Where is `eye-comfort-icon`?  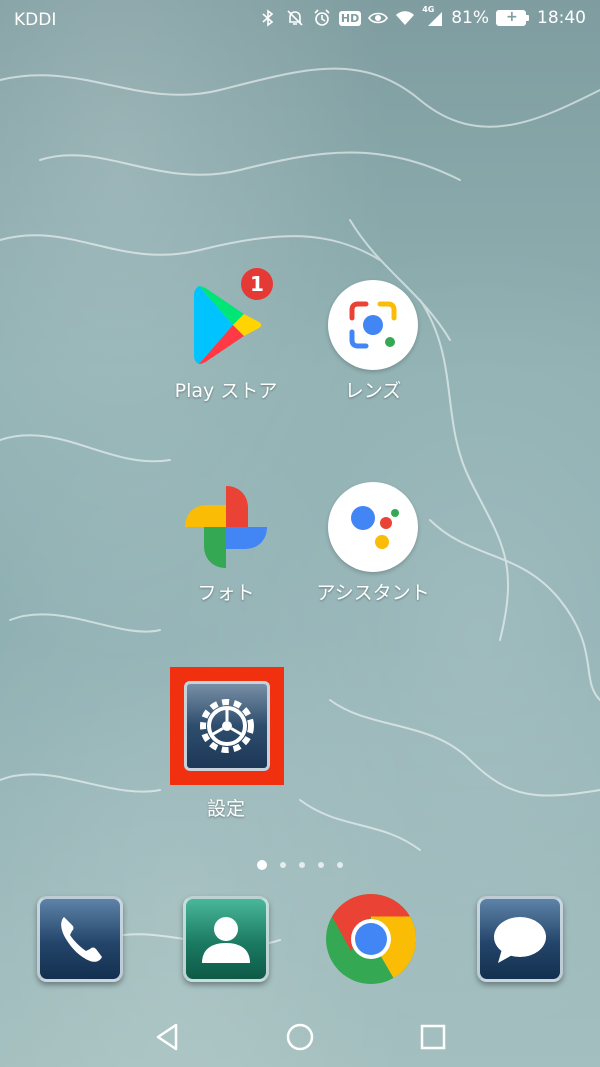 eye-comfort-icon is located at coordinates (378, 18).